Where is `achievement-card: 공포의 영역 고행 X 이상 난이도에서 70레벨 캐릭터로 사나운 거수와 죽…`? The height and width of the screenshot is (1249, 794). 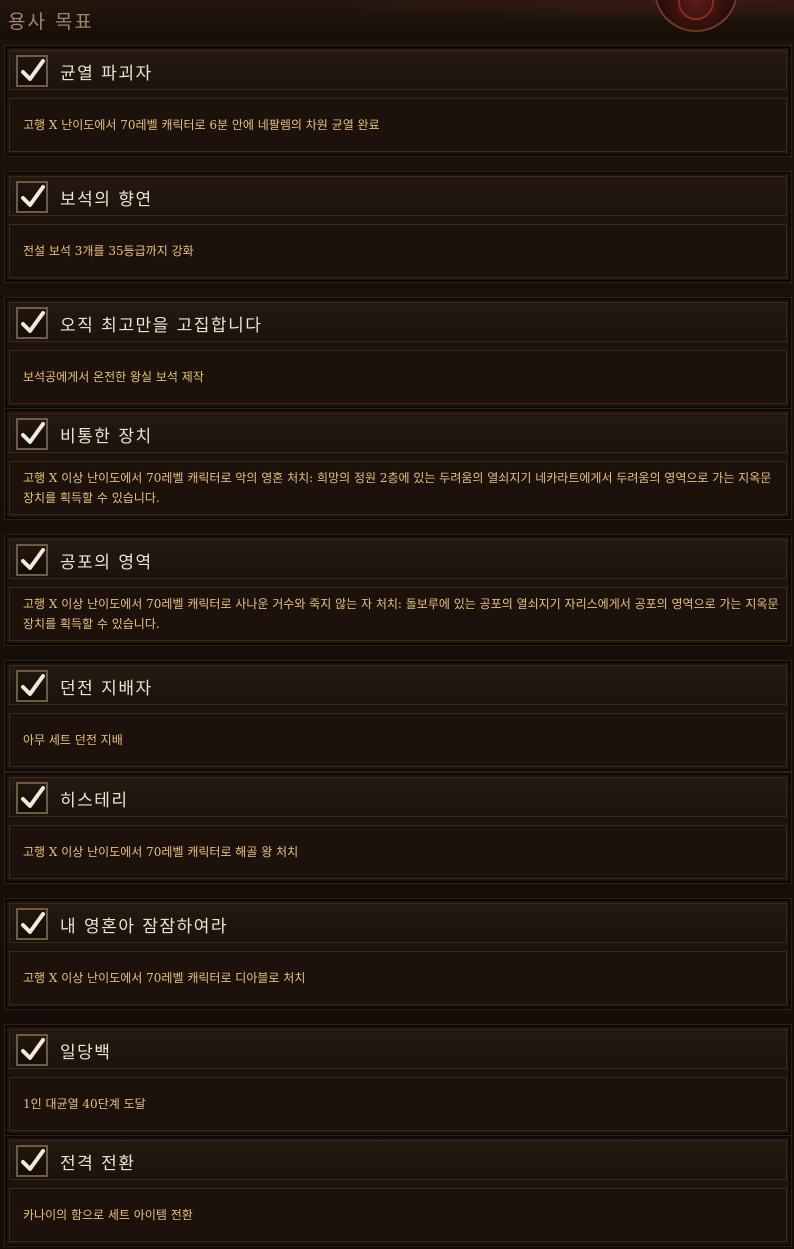 achievement-card: 공포의 영역 고행 X 이상 난이도에서 70레벨 캐릭터로 사나운 거수와 죽… is located at coordinates (398, 590).